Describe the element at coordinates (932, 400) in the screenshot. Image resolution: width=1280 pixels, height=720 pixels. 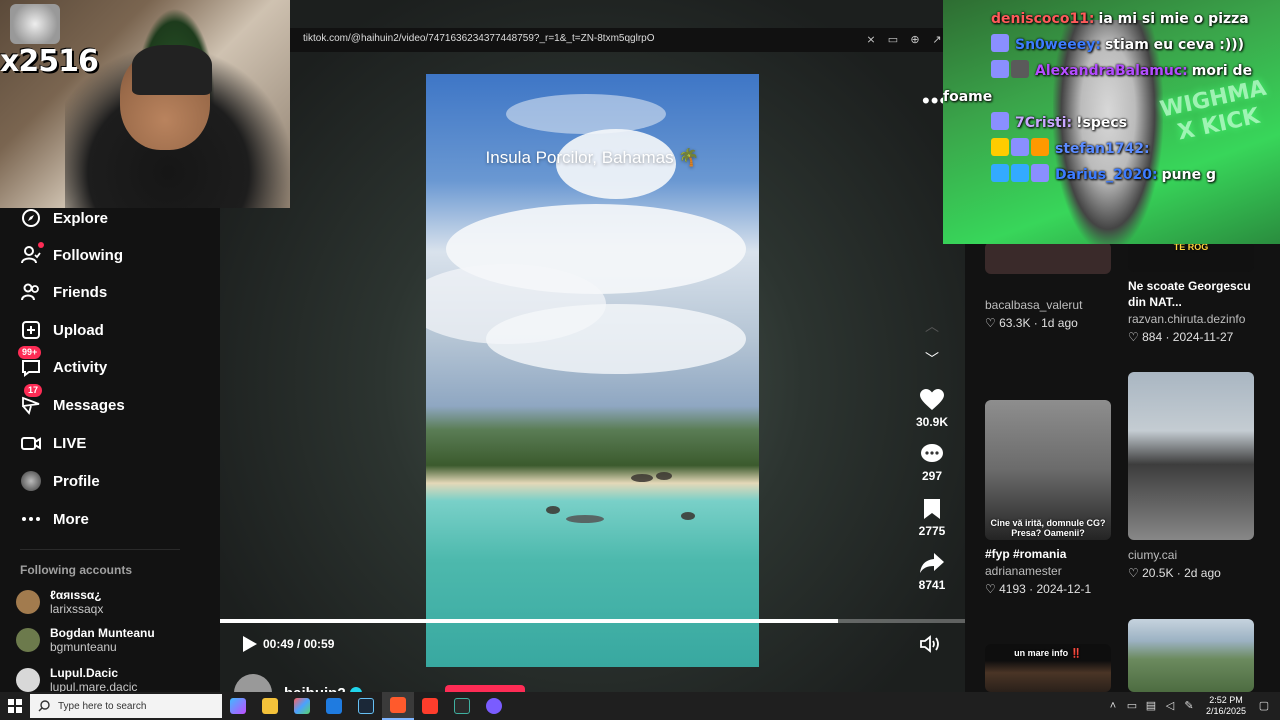
I see `heart-icon` at that location.